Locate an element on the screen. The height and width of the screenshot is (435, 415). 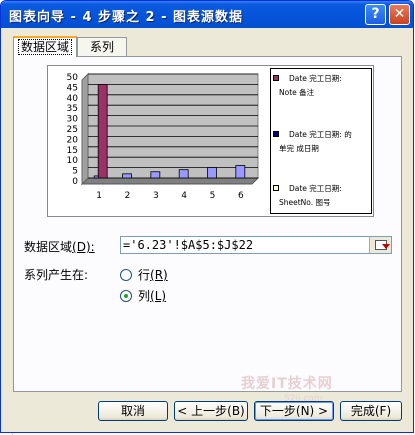
y-tick-label: 45 is located at coordinates (72, 88).